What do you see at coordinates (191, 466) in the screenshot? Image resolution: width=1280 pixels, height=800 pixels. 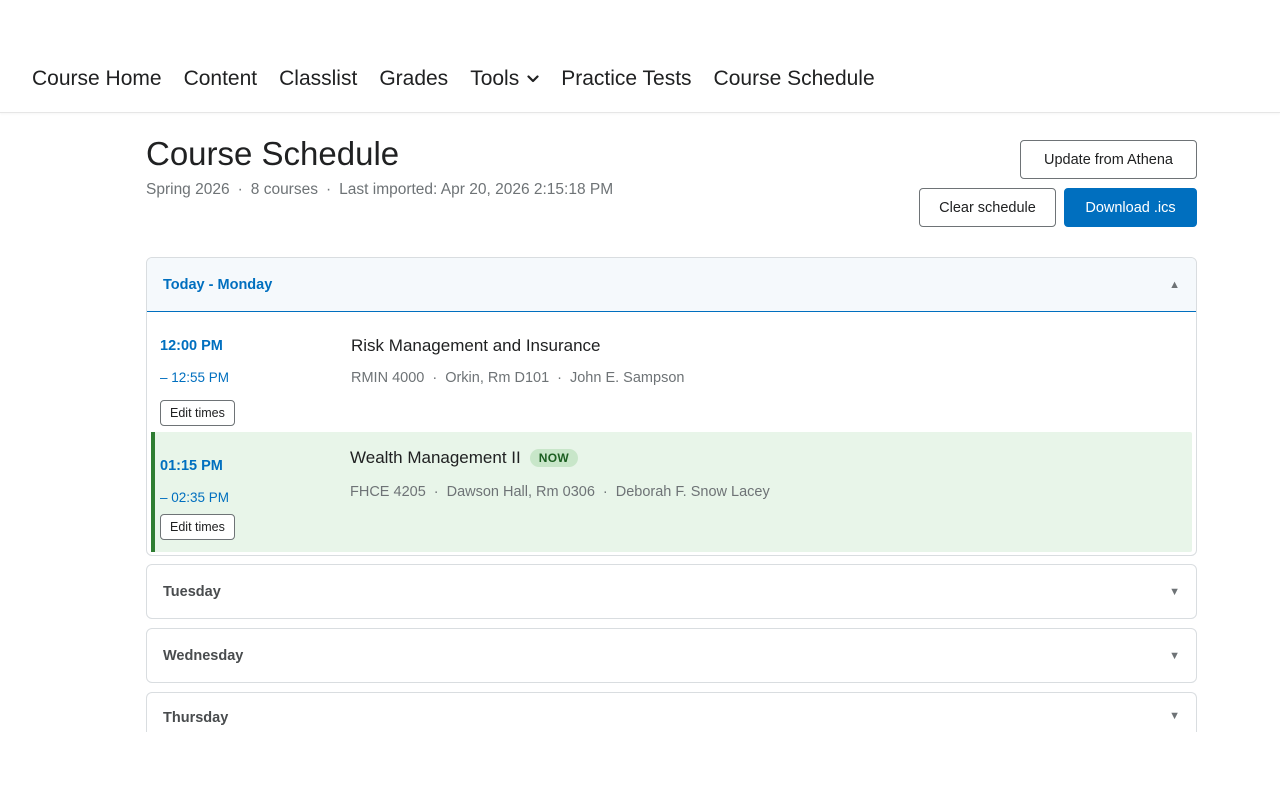 I see `start-time: 01:15 PM` at bounding box center [191, 466].